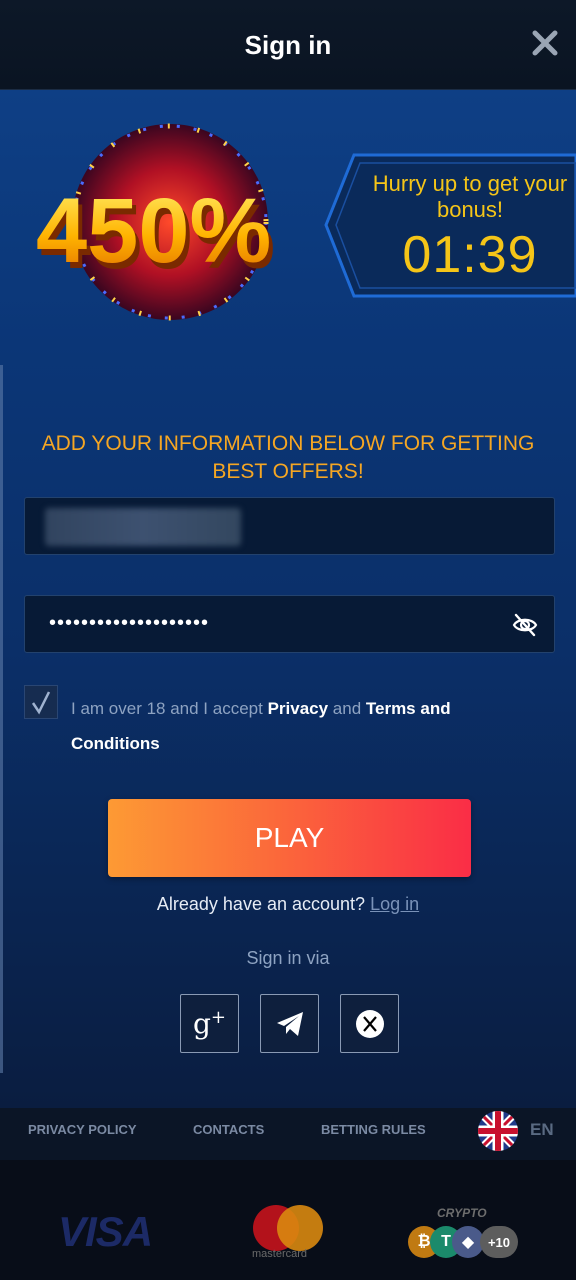  I want to click on email-field, so click(289, 526).